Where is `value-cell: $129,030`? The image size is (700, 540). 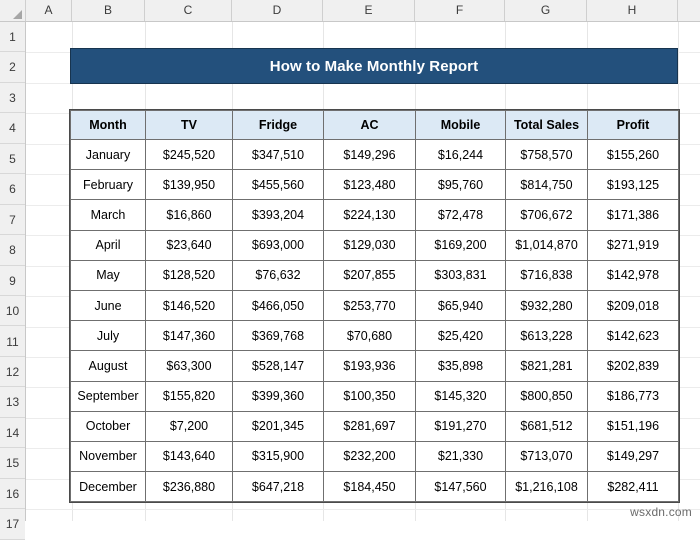
value-cell: $129,030 is located at coordinates (369, 245).